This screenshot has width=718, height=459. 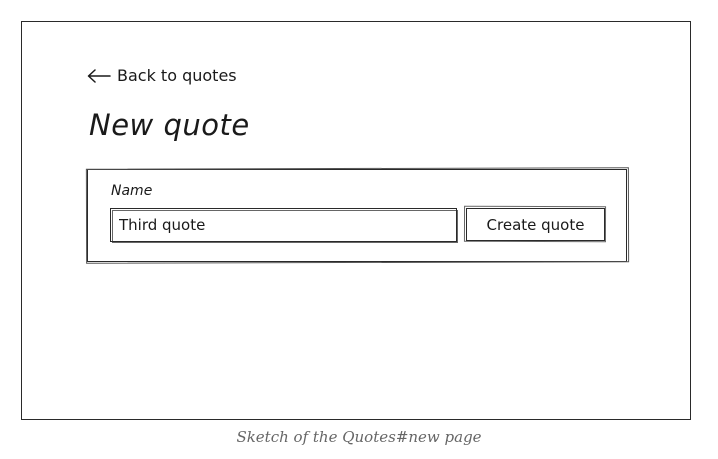 What do you see at coordinates (177, 75) in the screenshot?
I see `back-link-label: Back to quotes` at bounding box center [177, 75].